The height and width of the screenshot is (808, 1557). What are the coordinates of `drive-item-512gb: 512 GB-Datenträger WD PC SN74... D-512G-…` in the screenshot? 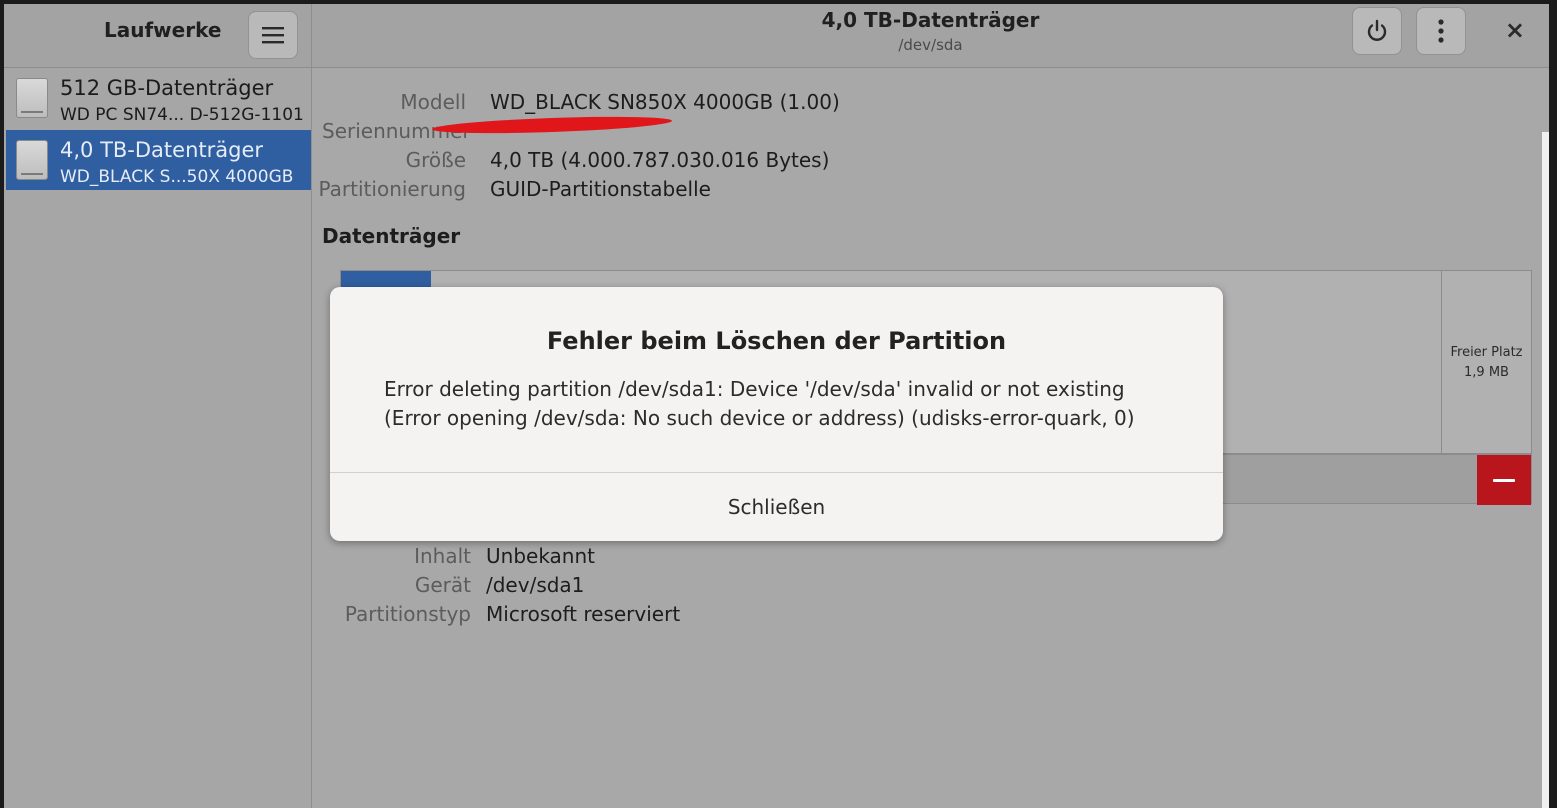 It's located at (158, 98).